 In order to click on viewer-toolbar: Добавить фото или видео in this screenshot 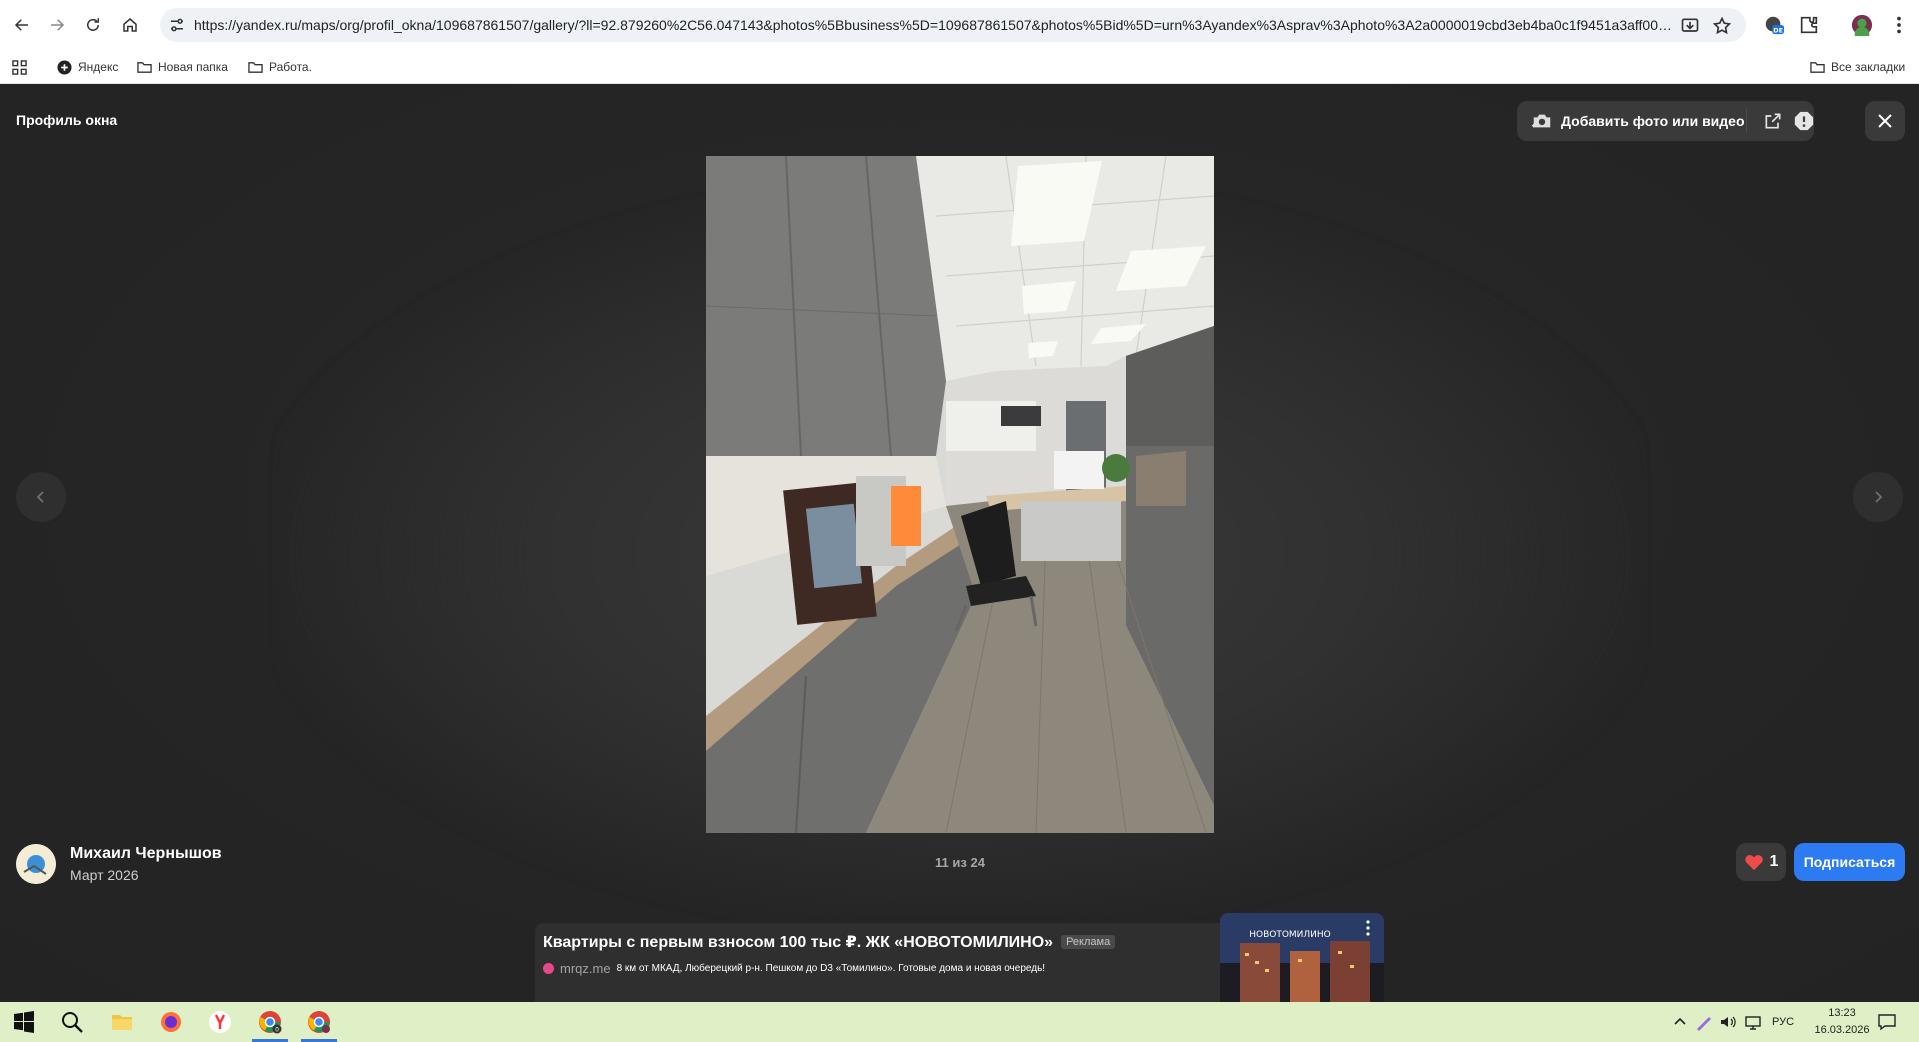, I will do `click(1665, 121)`.